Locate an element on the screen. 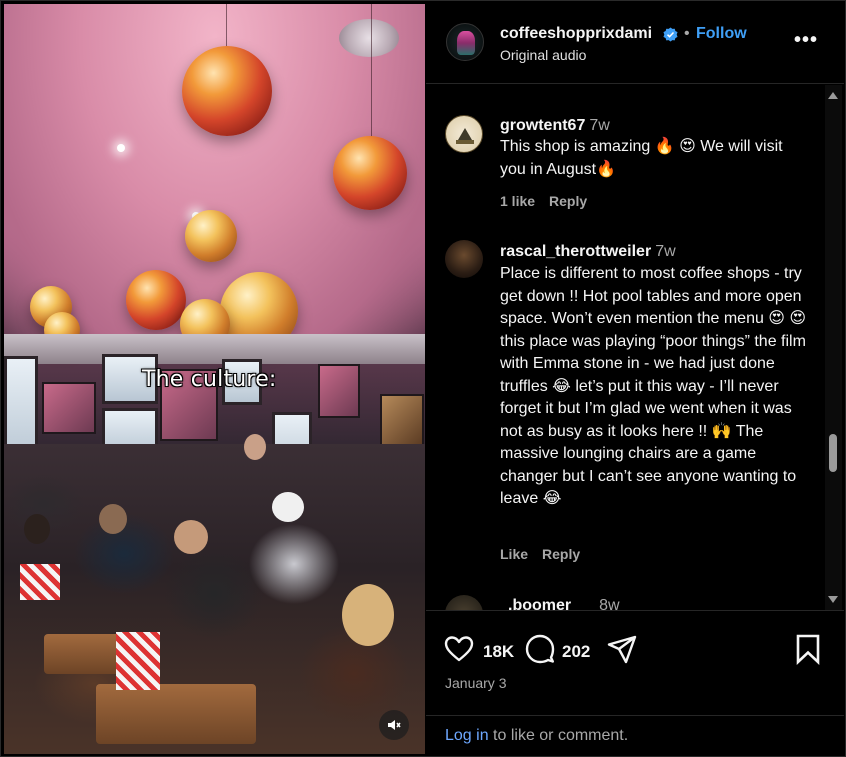 The height and width of the screenshot is (757, 846). ceiling-light is located at coordinates (121, 148).